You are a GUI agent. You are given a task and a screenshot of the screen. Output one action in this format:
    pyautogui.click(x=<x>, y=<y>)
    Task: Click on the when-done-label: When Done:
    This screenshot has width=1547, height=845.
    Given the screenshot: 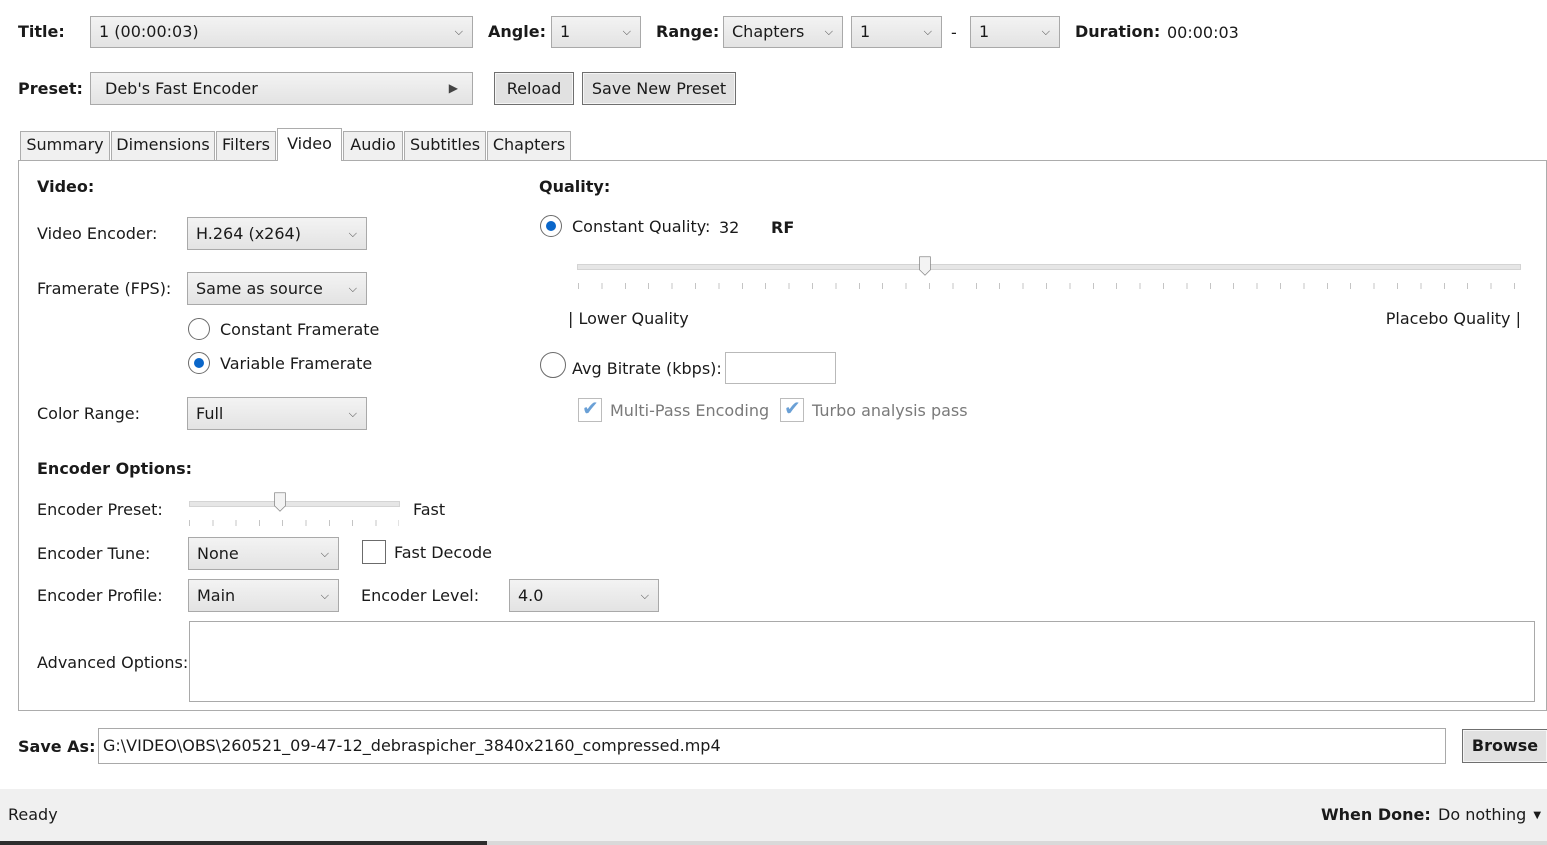 What is the action you would take?
    pyautogui.click(x=1376, y=814)
    